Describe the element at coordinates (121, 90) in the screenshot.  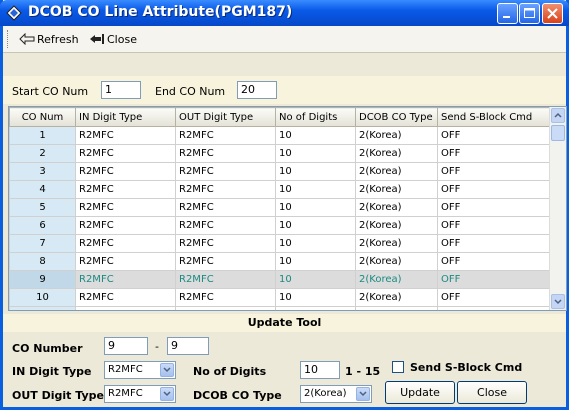
I see `start-co-input: 1` at that location.